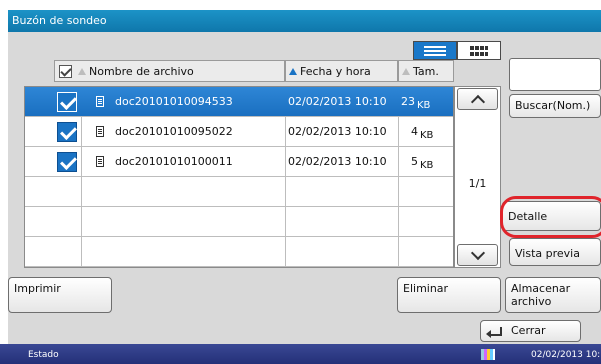 This screenshot has height=364, width=601. I want to click on column-header-datetime-label: Fecha y hora, so click(335, 71).